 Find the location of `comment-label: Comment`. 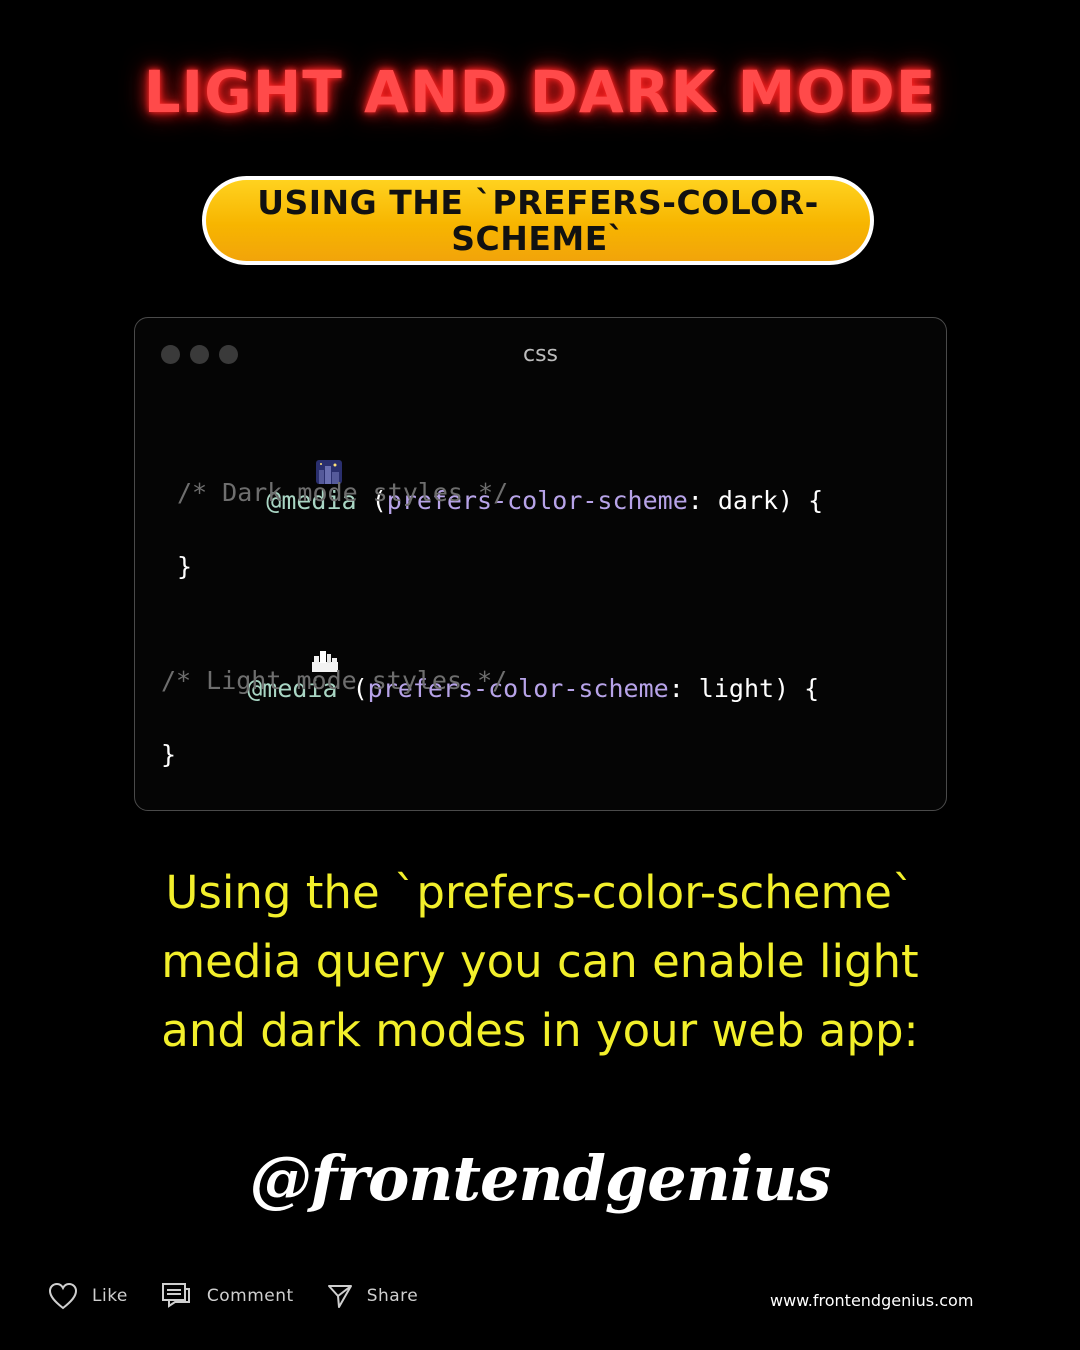

comment-label: Comment is located at coordinates (250, 1296).